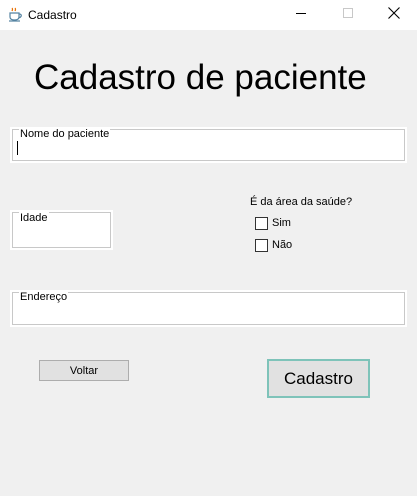  Describe the element at coordinates (17, 148) in the screenshot. I see `text-caret` at that location.